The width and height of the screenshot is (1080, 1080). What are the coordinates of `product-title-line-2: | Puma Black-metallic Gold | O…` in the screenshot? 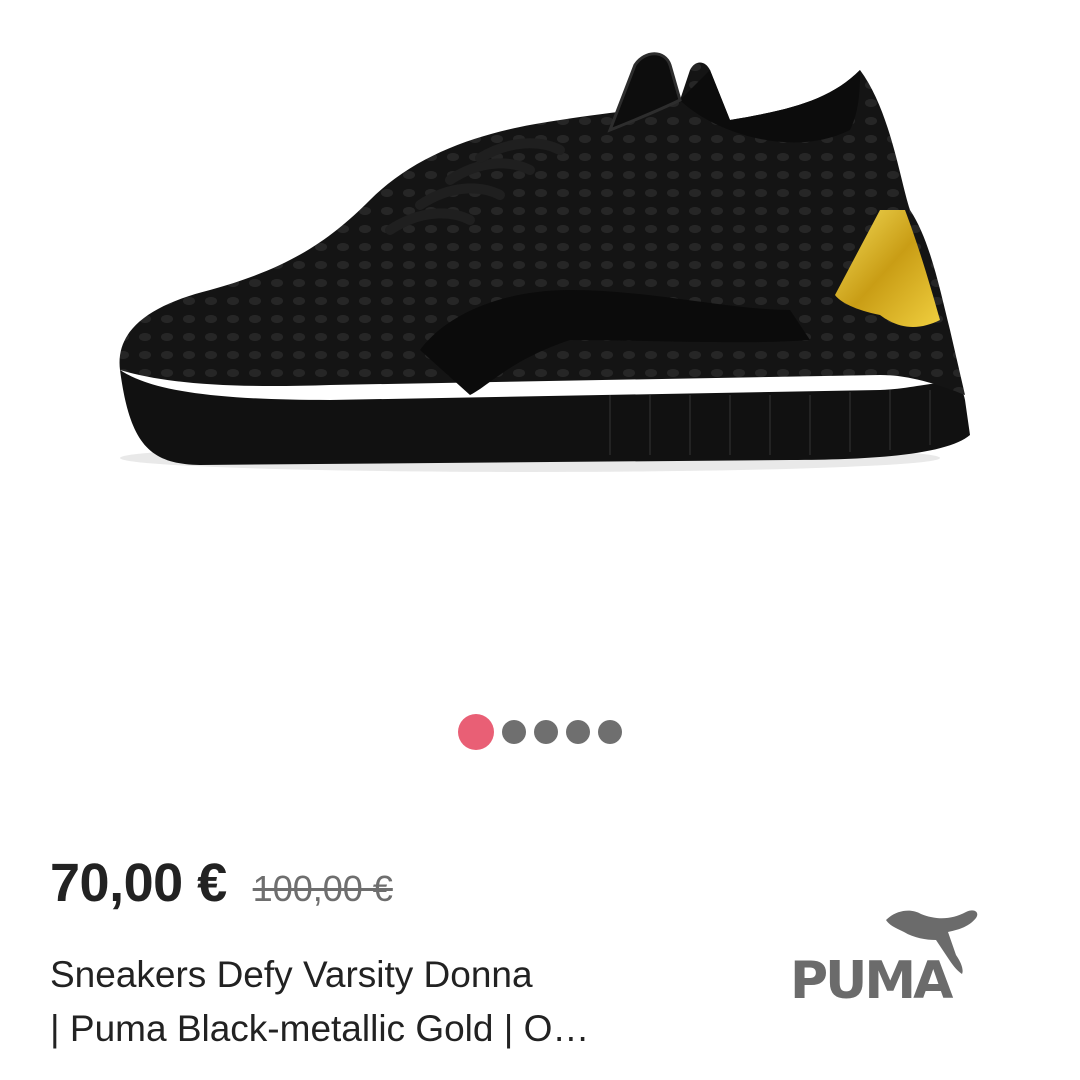 It's located at (320, 1028).